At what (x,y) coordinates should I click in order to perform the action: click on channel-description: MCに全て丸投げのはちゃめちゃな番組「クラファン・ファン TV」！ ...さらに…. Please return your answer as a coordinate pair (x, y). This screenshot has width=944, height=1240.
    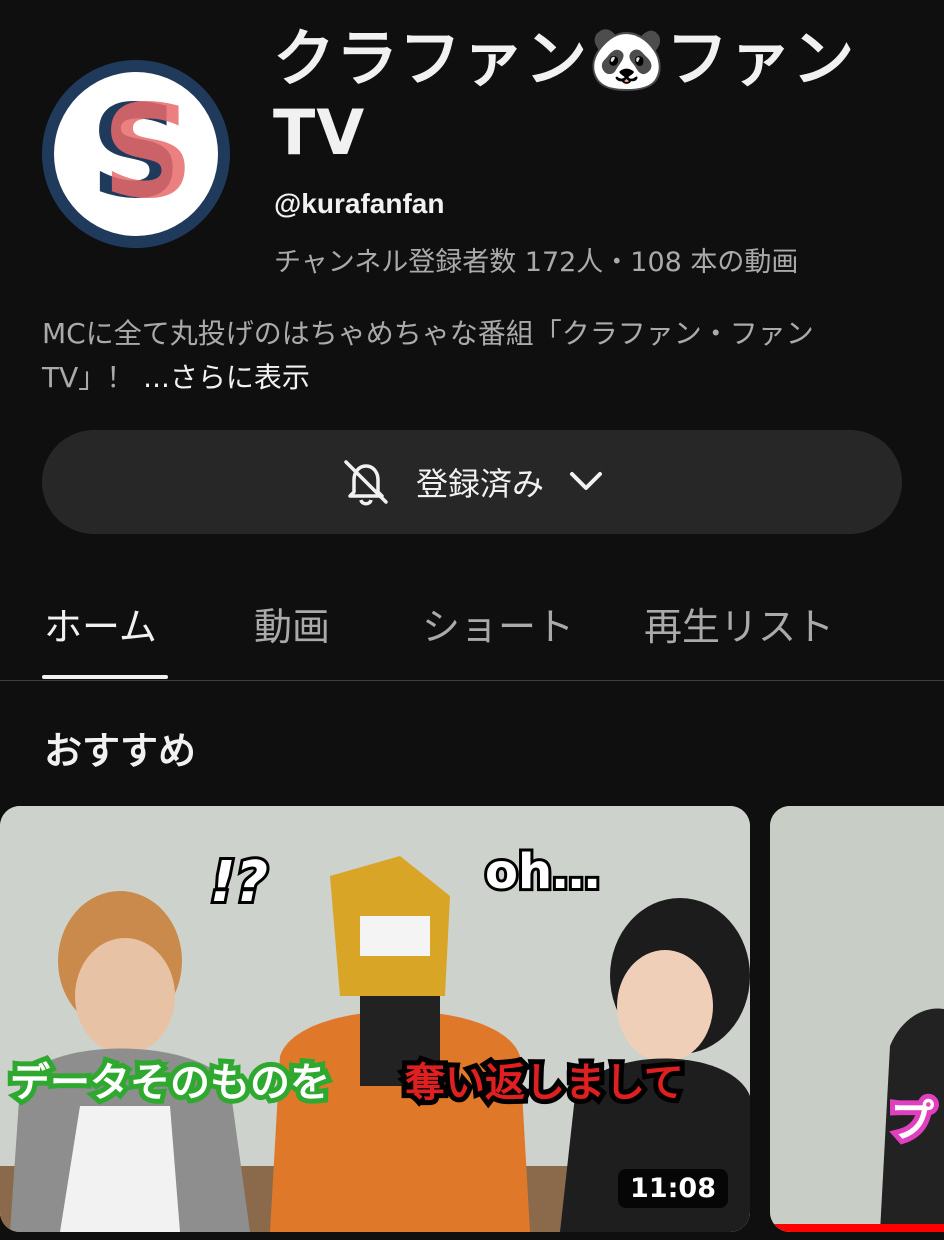
    Looking at the image, I should click on (472, 356).